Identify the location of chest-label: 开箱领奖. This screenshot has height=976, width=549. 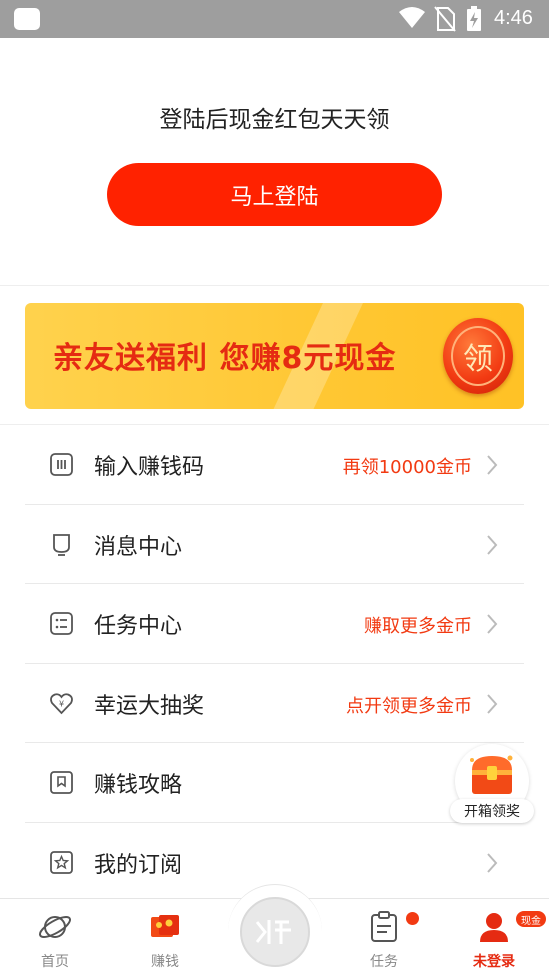
(492, 811).